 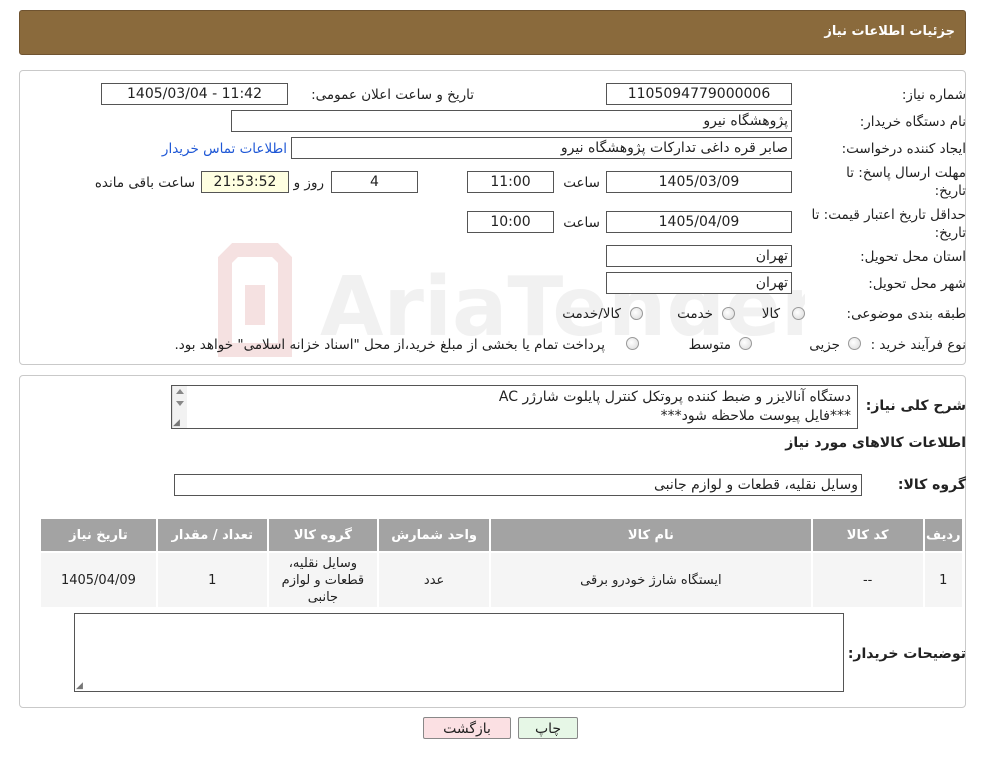 I want to click on category-radio-goods-service, so click(x=636, y=313).